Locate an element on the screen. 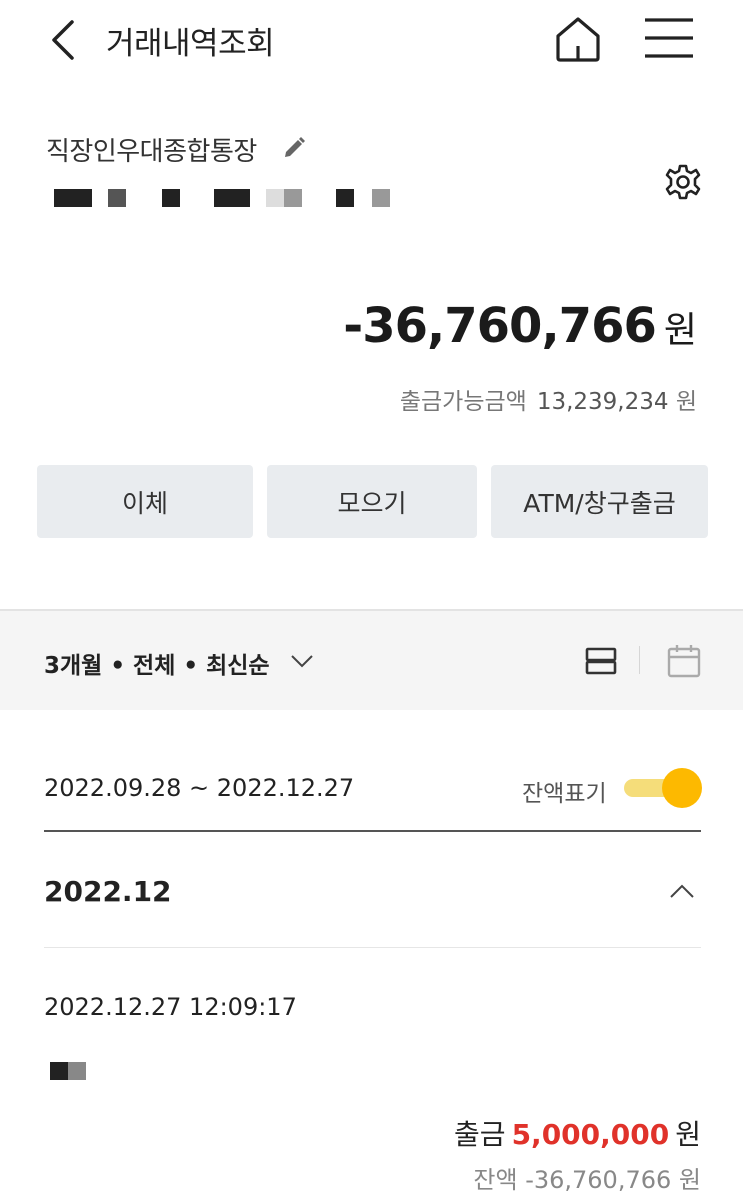 The width and height of the screenshot is (743, 1202). chevron-up-icon is located at coordinates (682, 891).